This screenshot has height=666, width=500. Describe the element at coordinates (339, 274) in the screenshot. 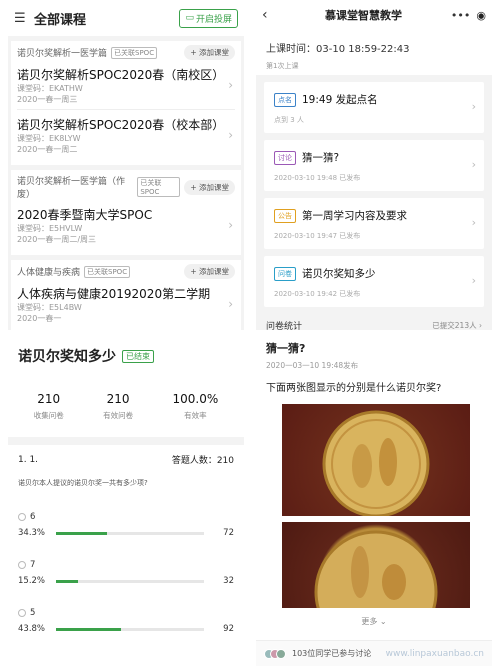

I see `activity-title: 诺贝尔奖知多少` at that location.